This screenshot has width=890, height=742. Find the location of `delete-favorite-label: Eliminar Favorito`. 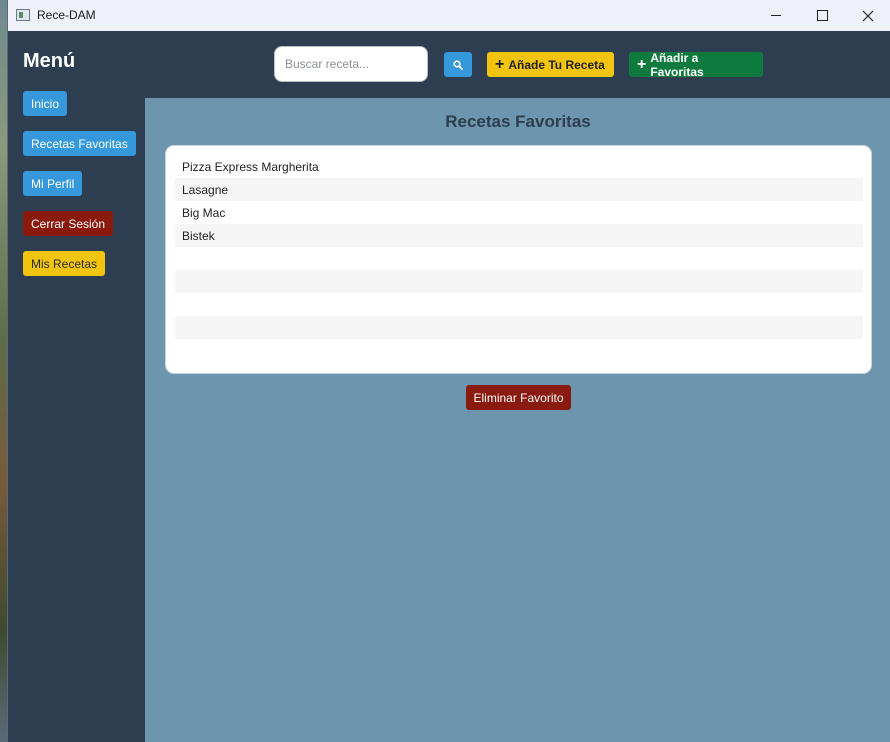

delete-favorite-label: Eliminar Favorito is located at coordinates (518, 397).